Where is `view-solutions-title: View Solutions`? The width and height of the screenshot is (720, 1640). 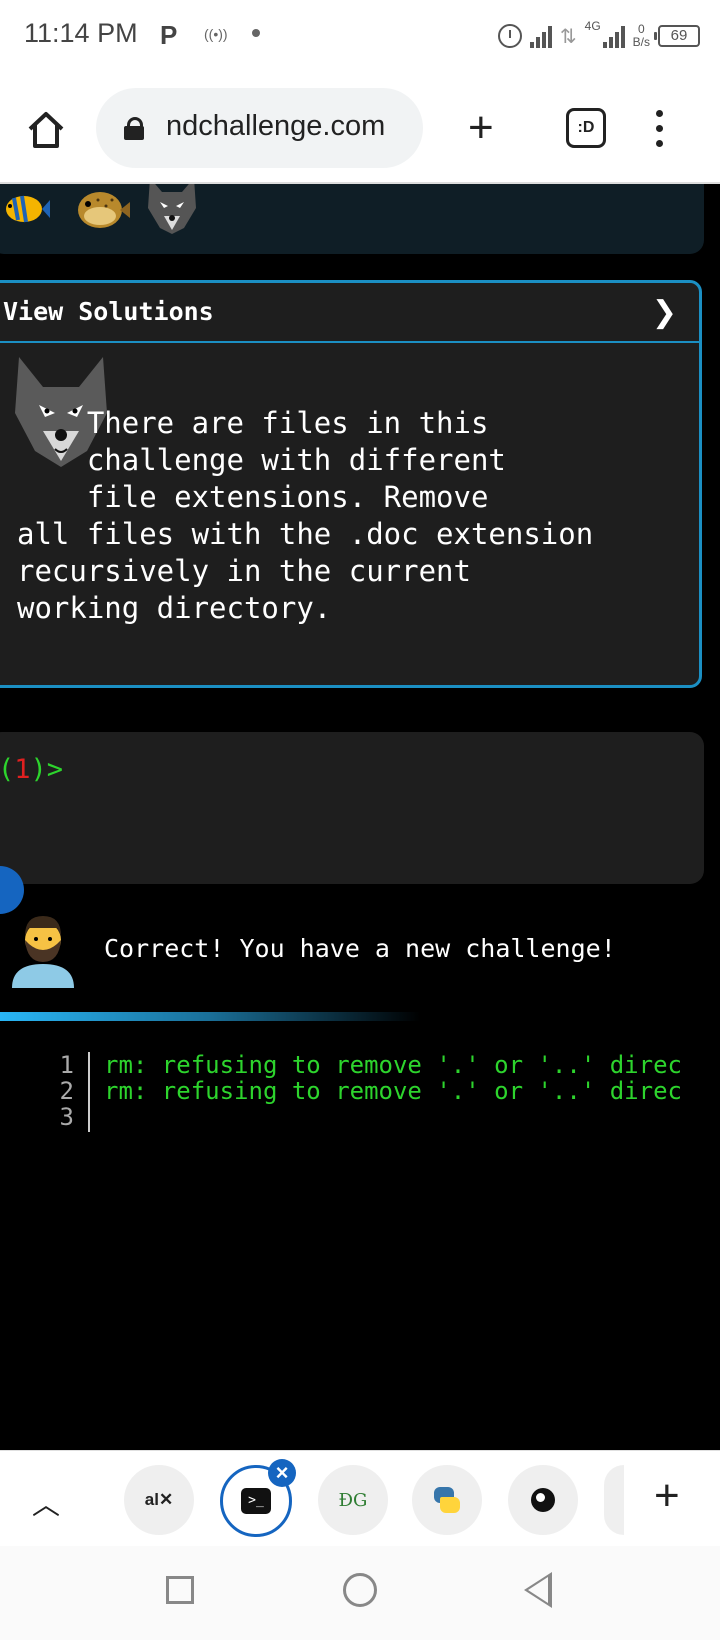 view-solutions-title: View Solutions is located at coordinates (108, 311).